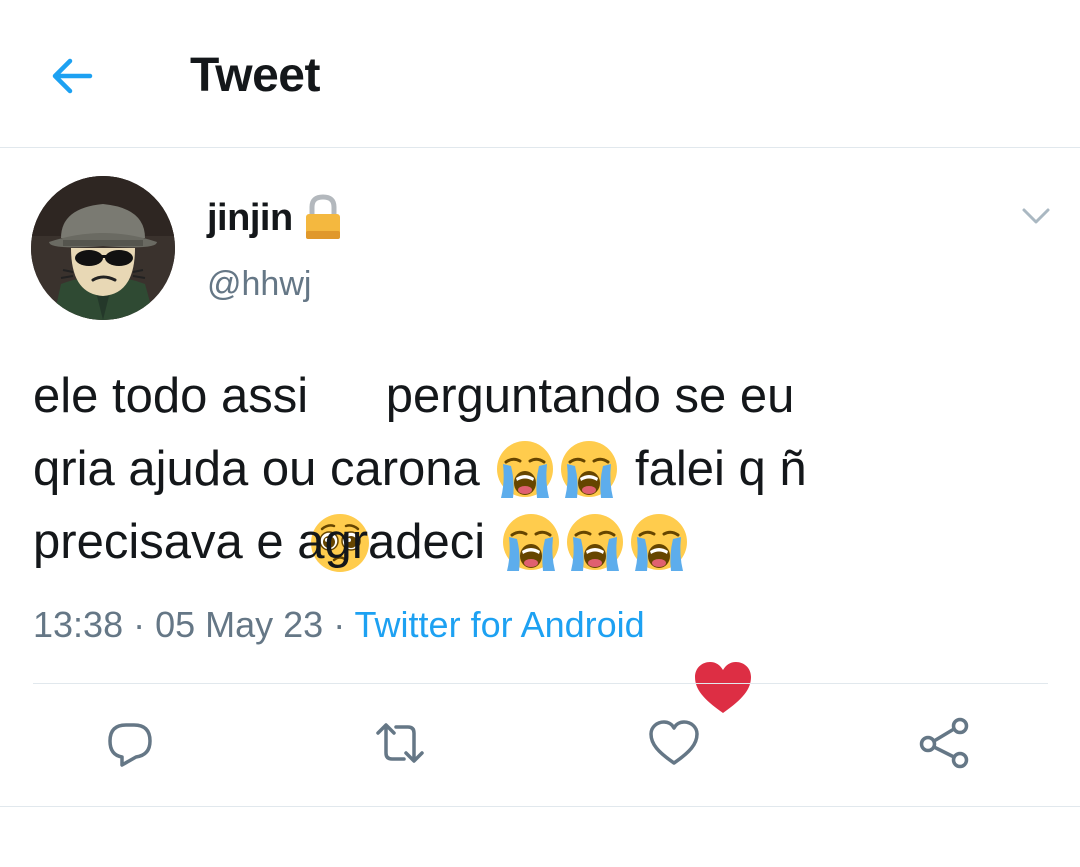 The image size is (1080, 867). I want to click on reply-button, so click(130, 743).